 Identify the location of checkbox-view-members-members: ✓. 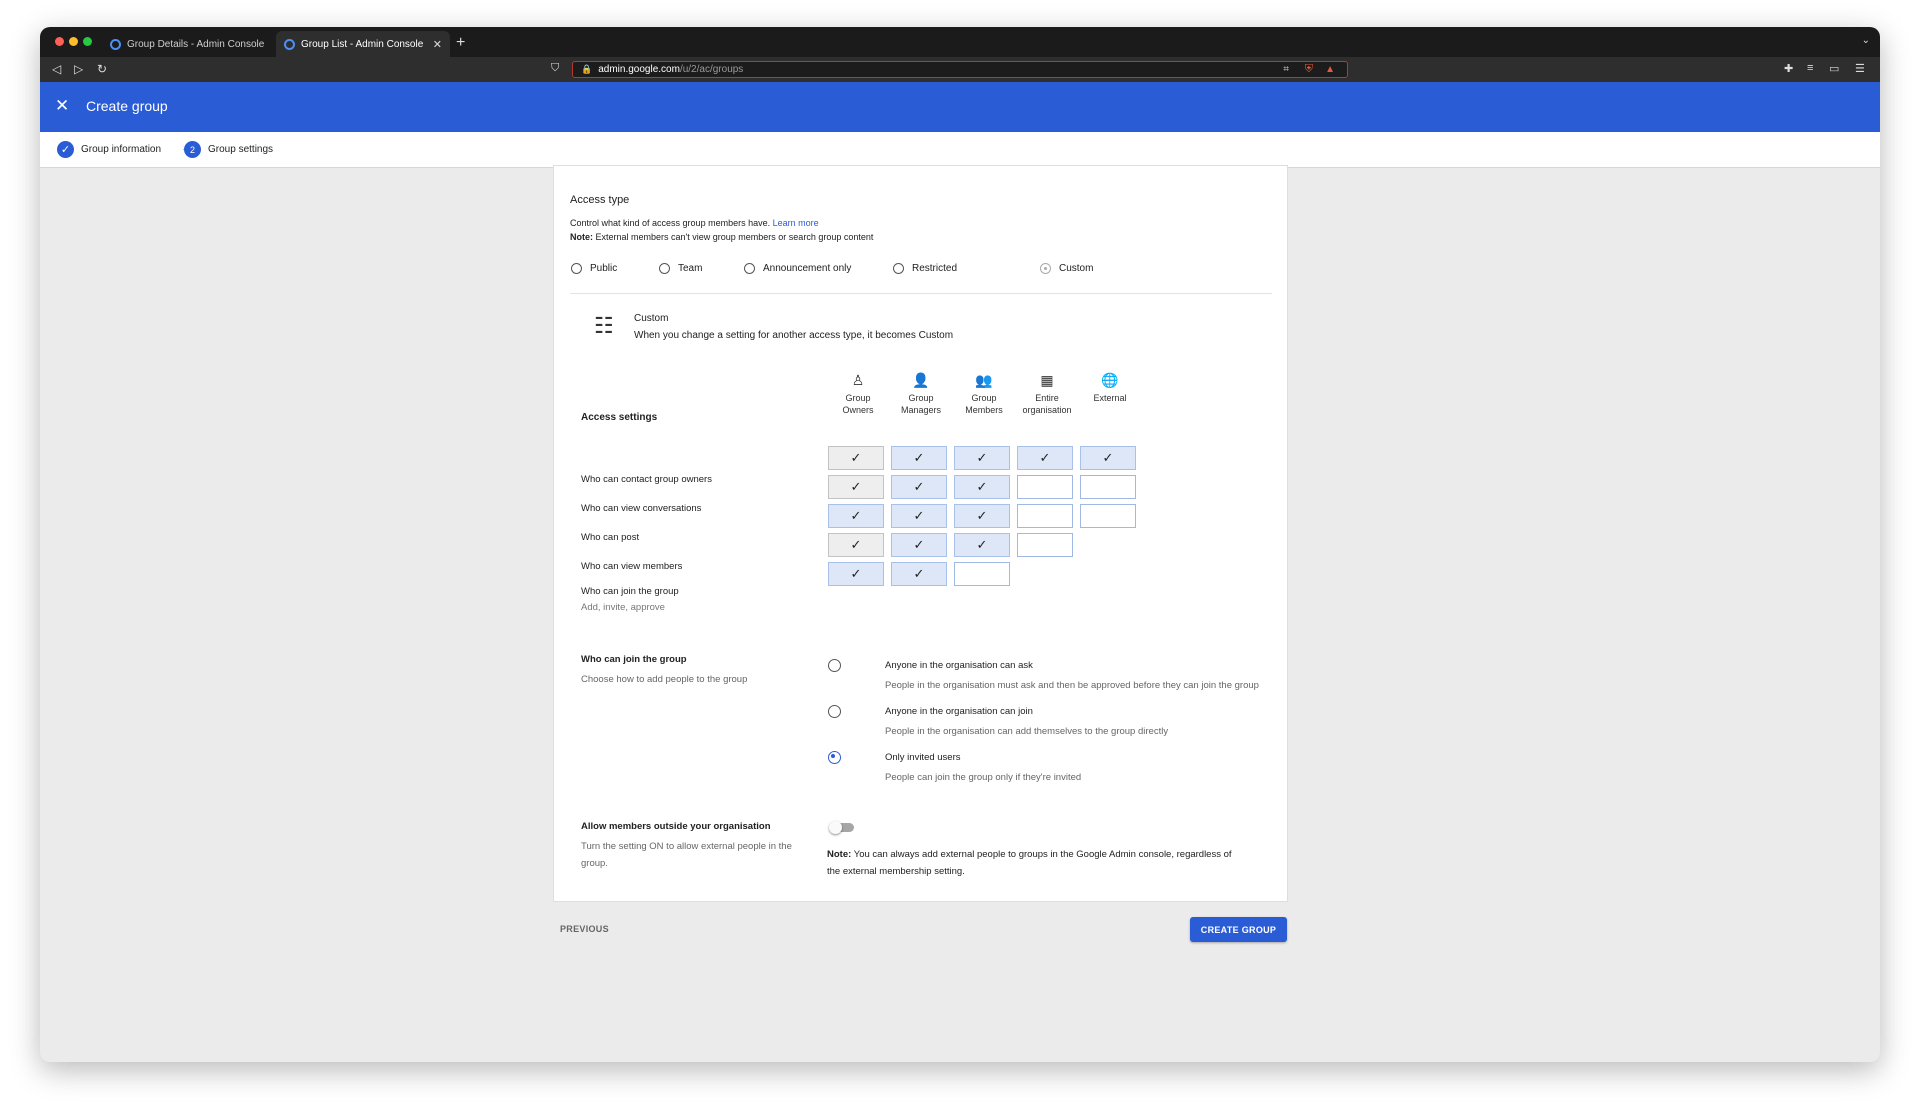
(982, 545).